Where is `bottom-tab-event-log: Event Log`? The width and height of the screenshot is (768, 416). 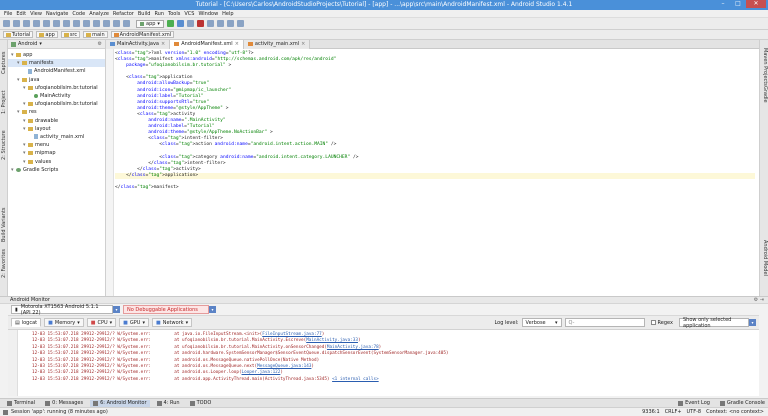
bottom-tab-event-log: Event Log is located at coordinates (694, 403).